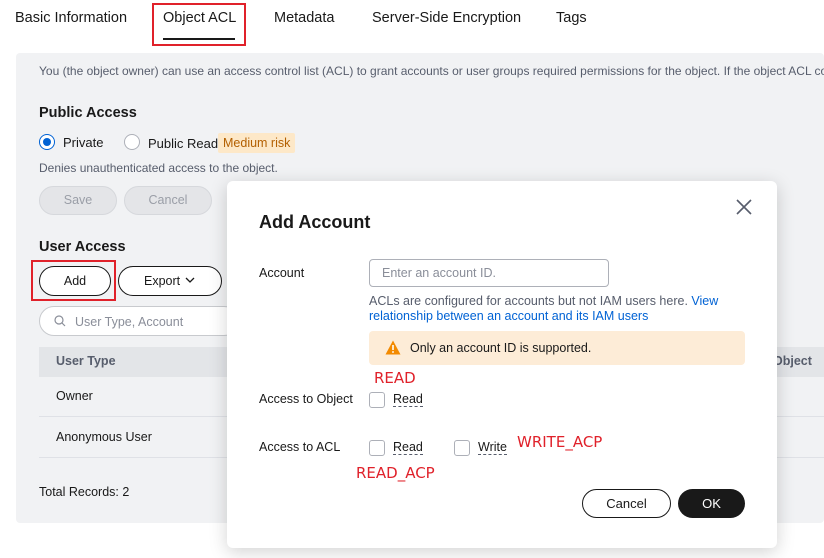 The width and height of the screenshot is (824, 558). I want to click on account-id-input: Enter an account ID., so click(489, 273).